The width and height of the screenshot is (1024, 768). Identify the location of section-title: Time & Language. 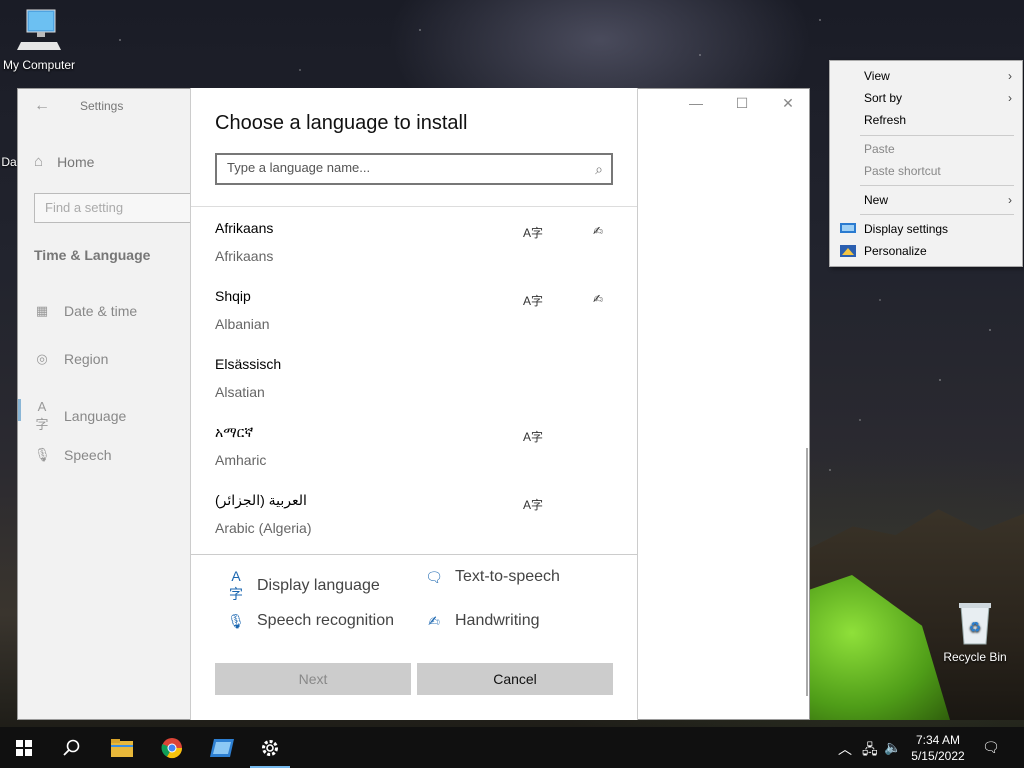
(92, 255).